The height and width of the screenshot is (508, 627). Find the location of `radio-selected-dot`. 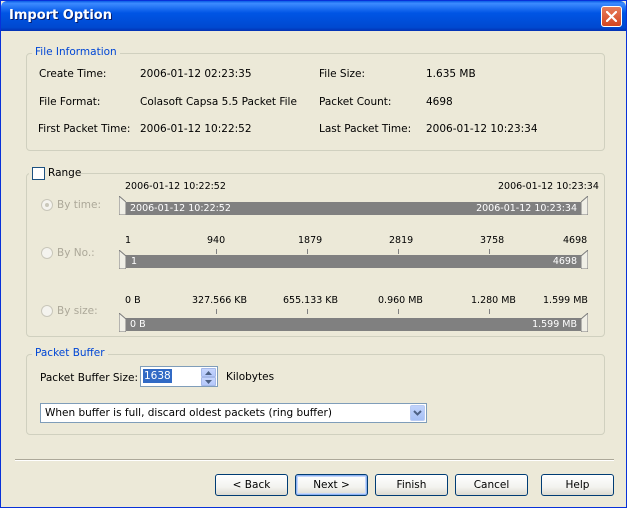

radio-selected-dot is located at coordinates (47, 205).